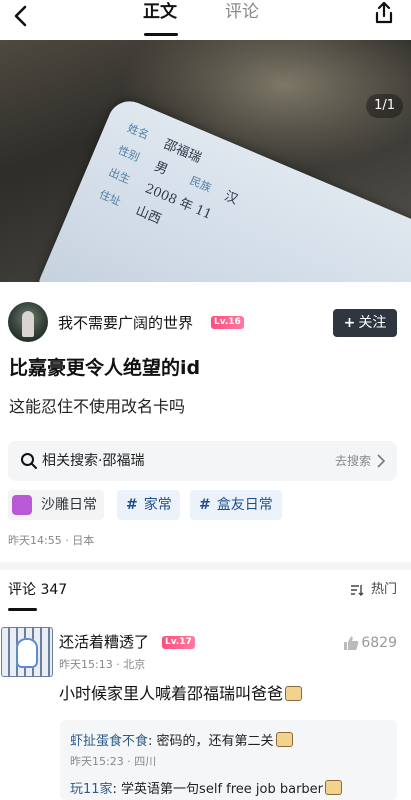  I want to click on commenter-name: 还活着糟透了, so click(104, 642).